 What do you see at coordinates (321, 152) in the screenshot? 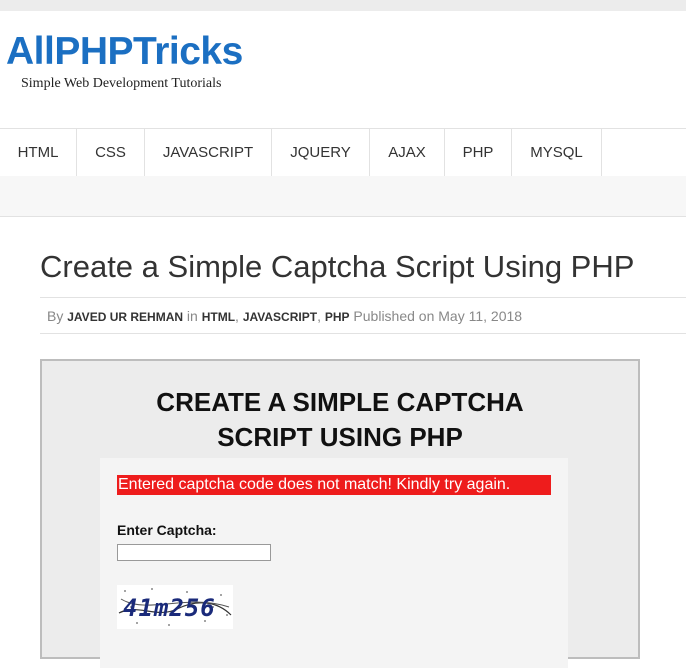
I see `nav-item-jquery: JQUERY` at bounding box center [321, 152].